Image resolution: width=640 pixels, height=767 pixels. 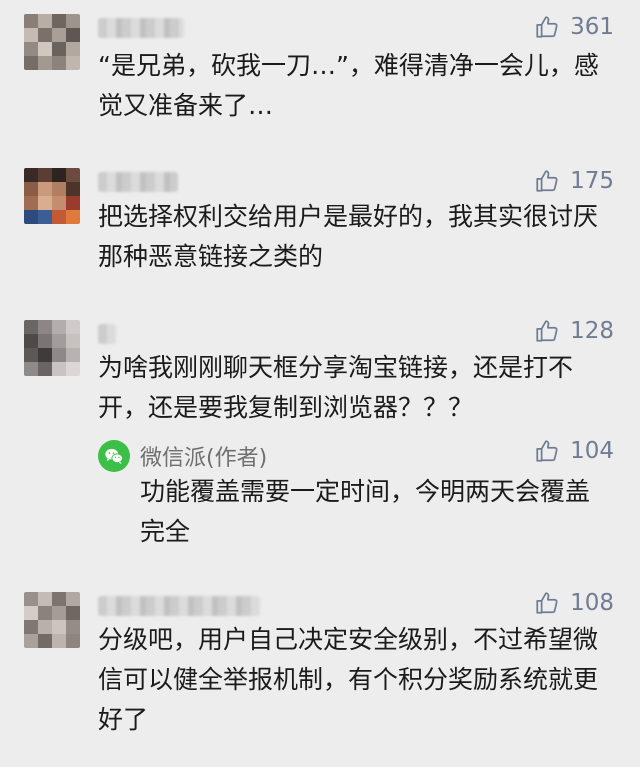 I want to click on like-button: 108, so click(x=574, y=603).